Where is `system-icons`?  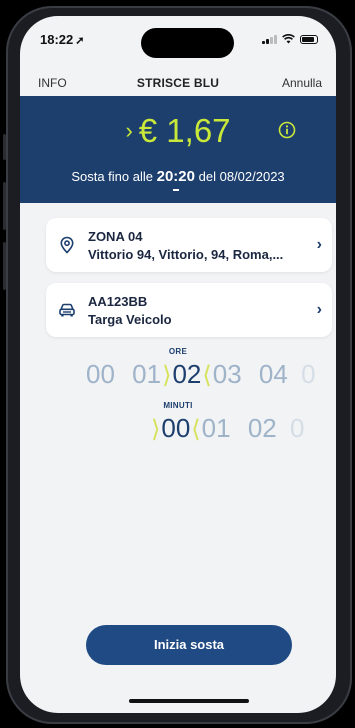
system-icons is located at coordinates (290, 39).